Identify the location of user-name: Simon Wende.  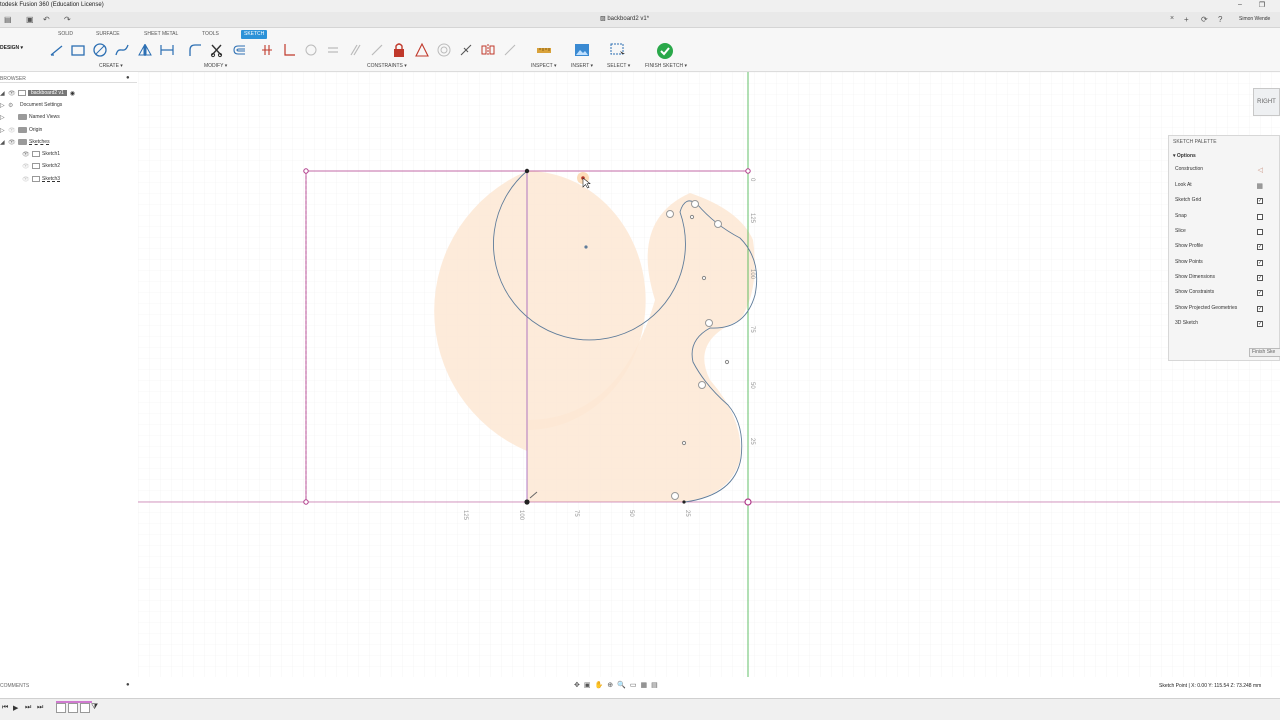
(1254, 19).